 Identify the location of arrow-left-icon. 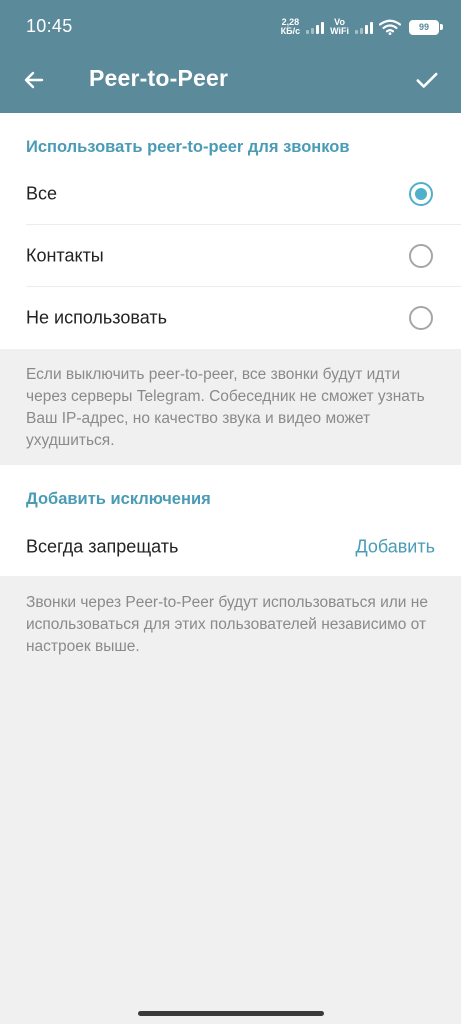
(34, 80).